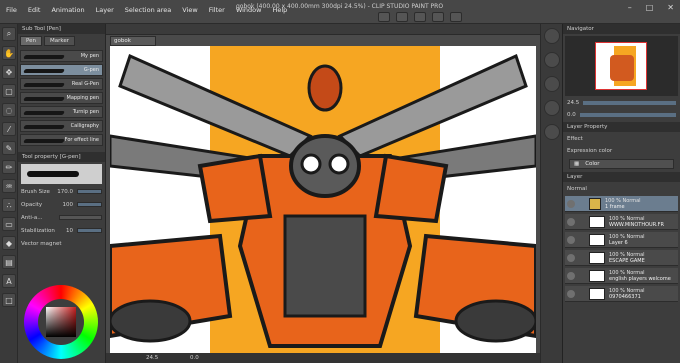 The width and height of the screenshot is (680, 363). What do you see at coordinates (621, 66) in the screenshot?
I see `navigator-preview` at bounding box center [621, 66].